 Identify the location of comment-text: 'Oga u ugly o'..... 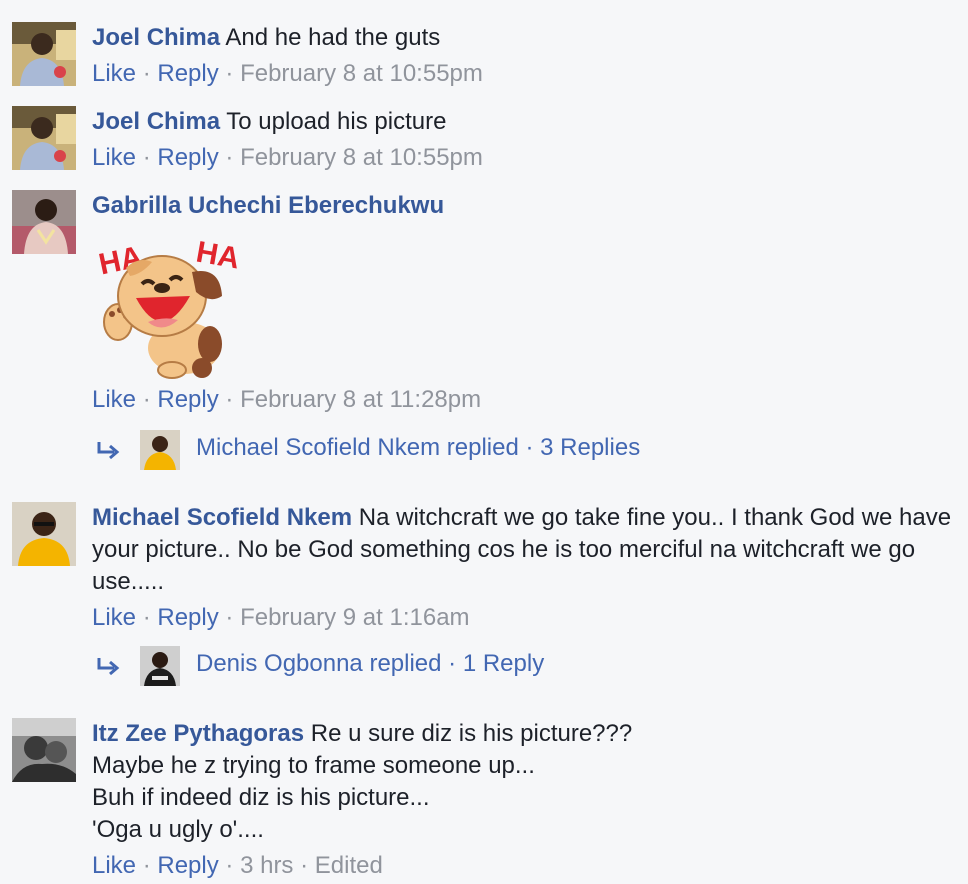
(178, 829).